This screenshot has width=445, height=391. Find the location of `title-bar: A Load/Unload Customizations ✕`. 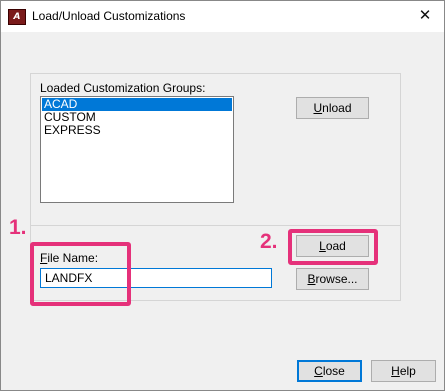

title-bar: A Load/Unload Customizations ✕ is located at coordinates (222, 16).